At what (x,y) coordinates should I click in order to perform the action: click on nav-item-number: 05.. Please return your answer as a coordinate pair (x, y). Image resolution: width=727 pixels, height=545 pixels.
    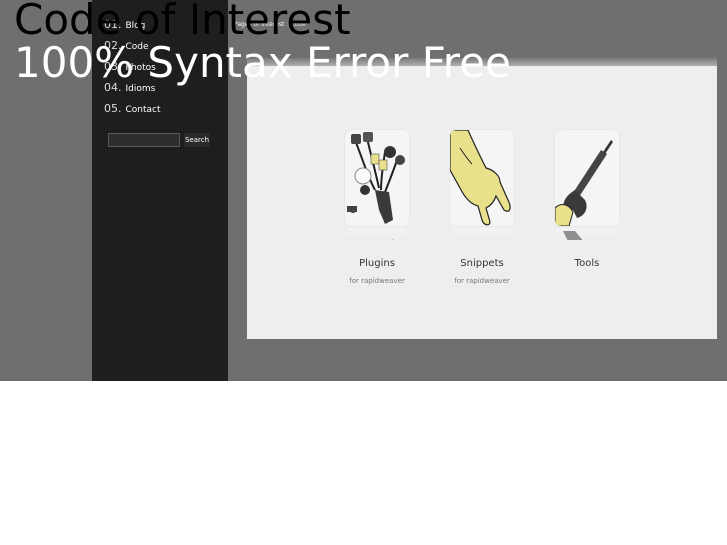
    Looking at the image, I should click on (113, 108).